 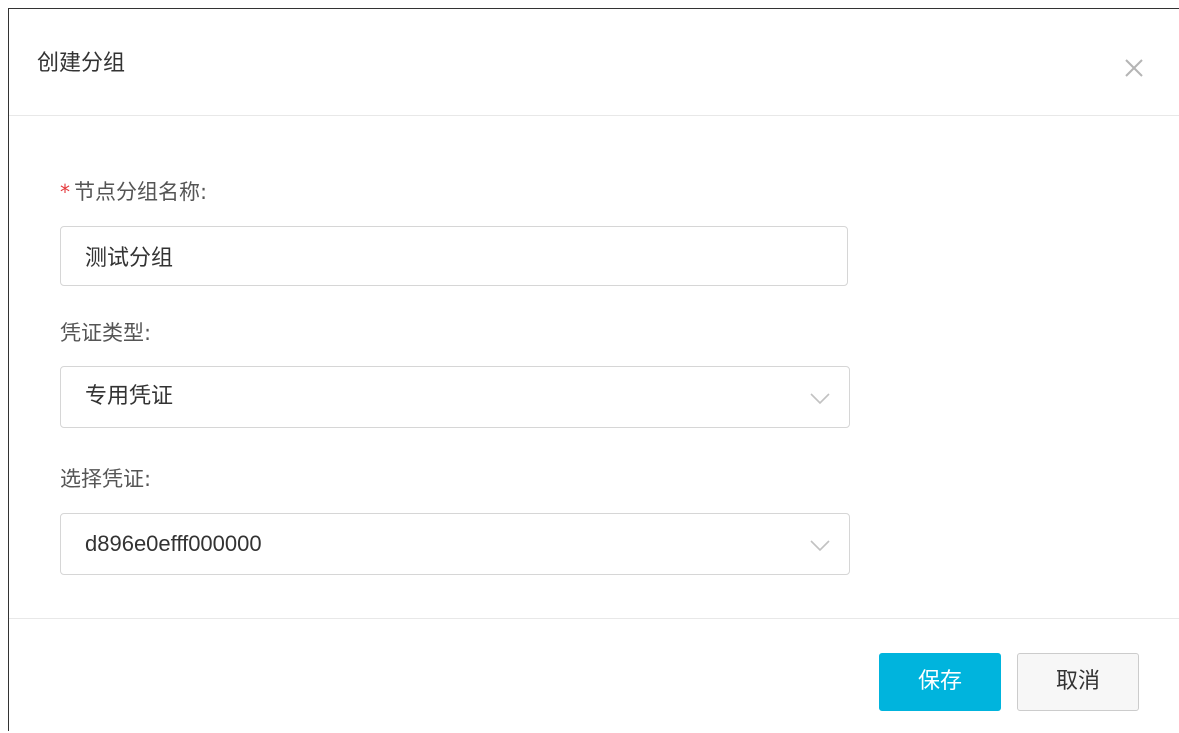 What do you see at coordinates (106, 479) in the screenshot?
I see `credential-label: 选择凭证:` at bounding box center [106, 479].